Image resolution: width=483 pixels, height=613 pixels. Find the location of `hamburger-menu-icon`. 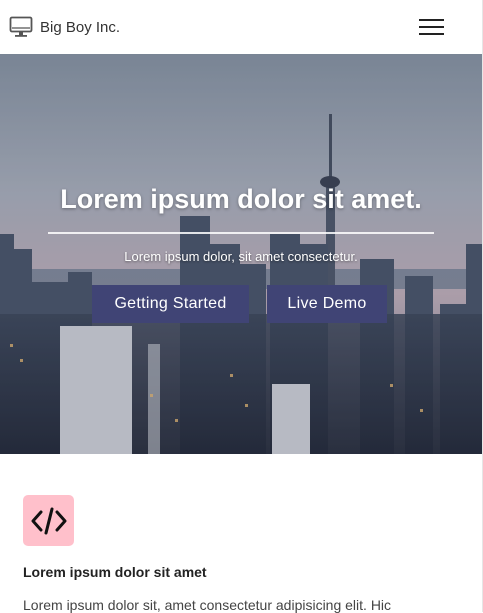

hamburger-menu-icon is located at coordinates (431, 27).